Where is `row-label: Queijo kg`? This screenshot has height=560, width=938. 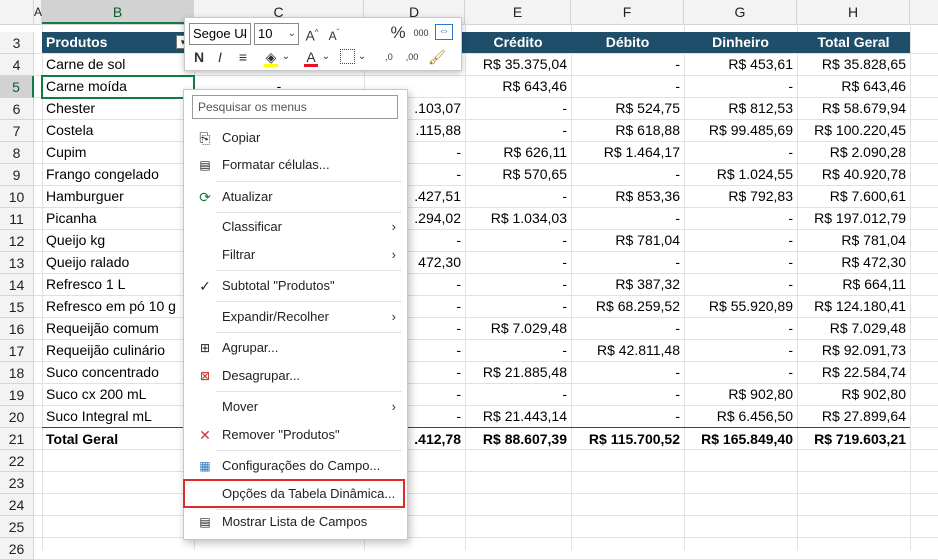 row-label: Queijo kg is located at coordinates (73, 240).